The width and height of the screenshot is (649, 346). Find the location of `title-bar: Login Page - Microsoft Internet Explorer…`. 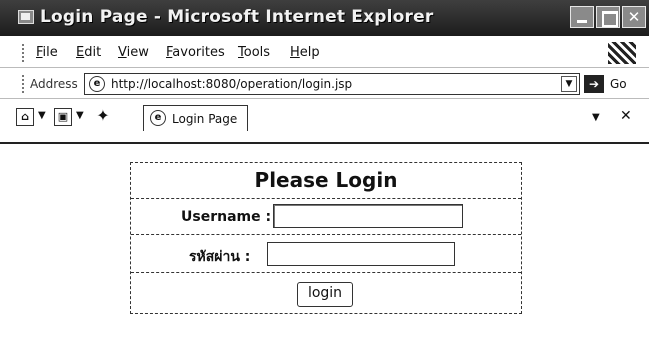

title-bar: Login Page - Microsoft Internet Explorer… is located at coordinates (324, 18).